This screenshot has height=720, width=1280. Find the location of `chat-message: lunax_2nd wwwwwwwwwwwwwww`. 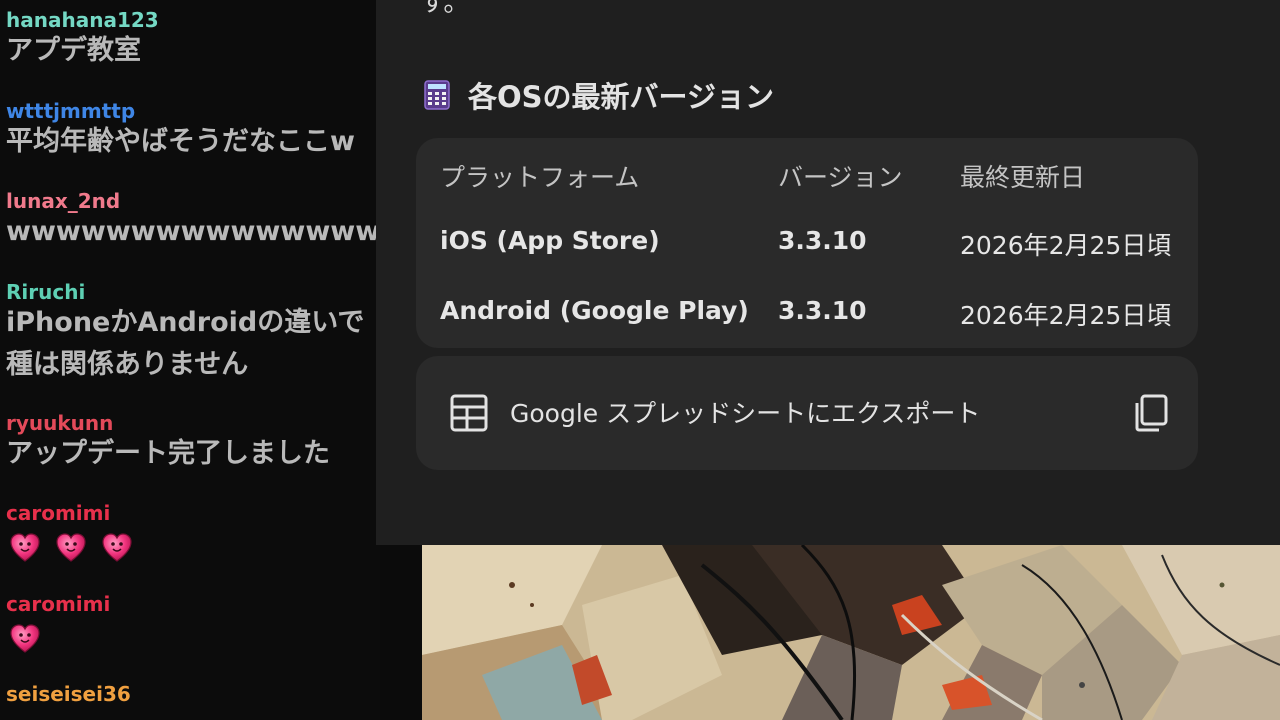

chat-message: lunax_2nd wwwwwwwwwwwwwww is located at coordinates (193, 221).